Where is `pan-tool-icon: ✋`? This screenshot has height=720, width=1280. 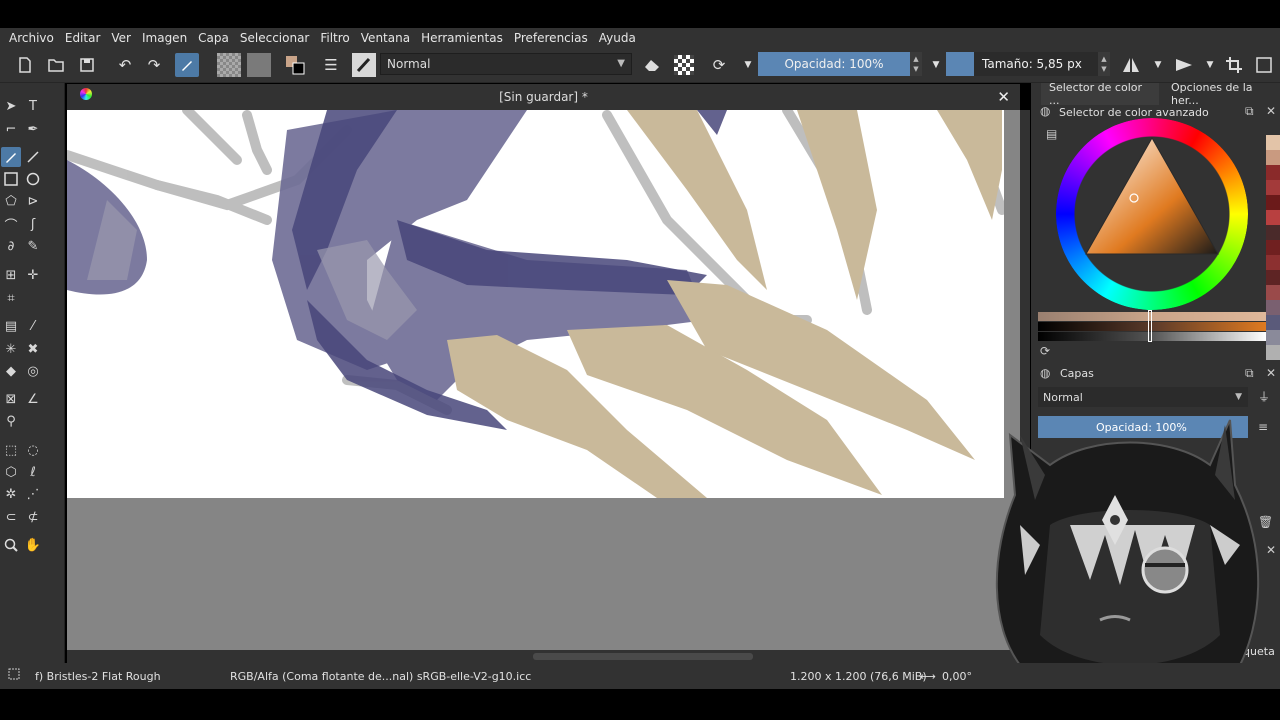
pan-tool-icon: ✋ is located at coordinates (33, 545).